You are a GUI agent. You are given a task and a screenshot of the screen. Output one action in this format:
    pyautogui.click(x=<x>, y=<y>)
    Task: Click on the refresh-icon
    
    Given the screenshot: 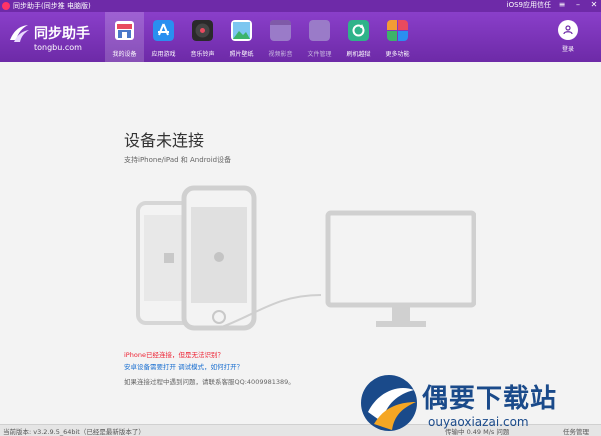 What is the action you would take?
    pyautogui.click(x=358, y=30)
    